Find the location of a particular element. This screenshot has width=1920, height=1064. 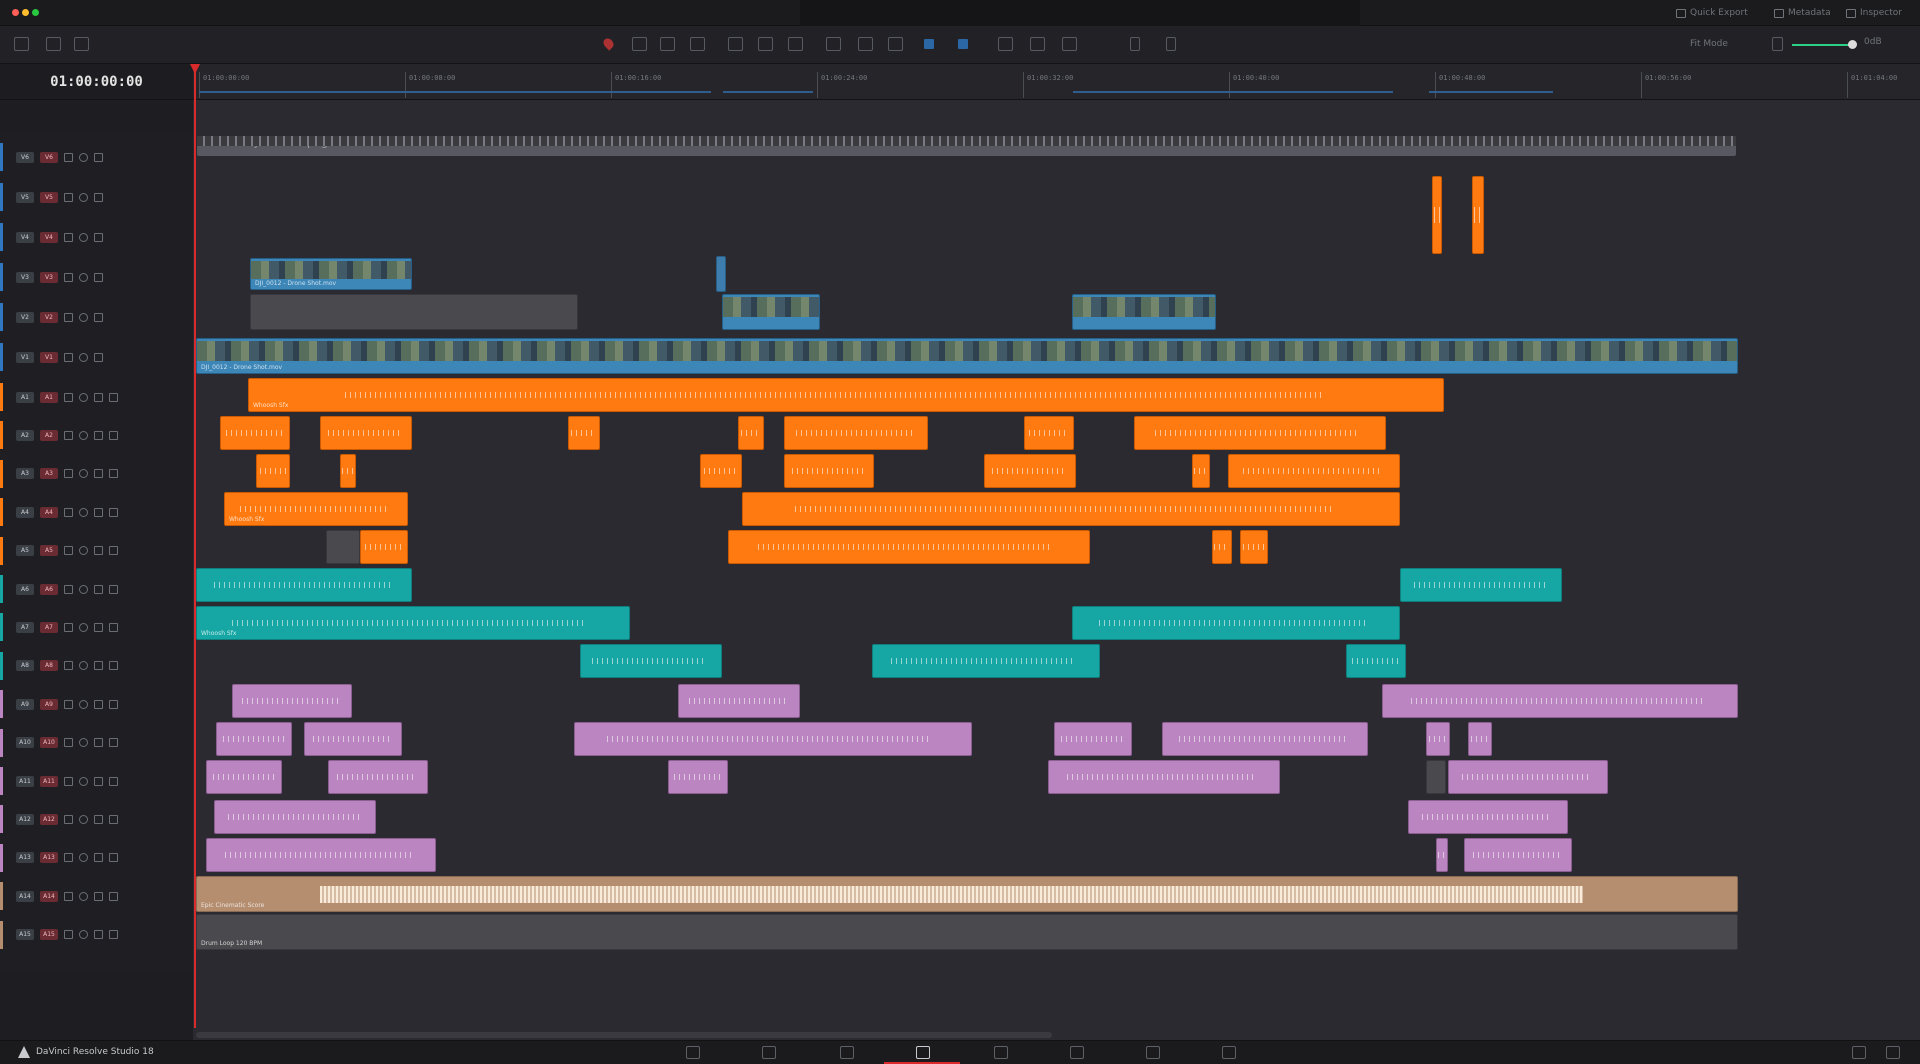

audio-track-header: A2 A2 is located at coordinates (96, 435).